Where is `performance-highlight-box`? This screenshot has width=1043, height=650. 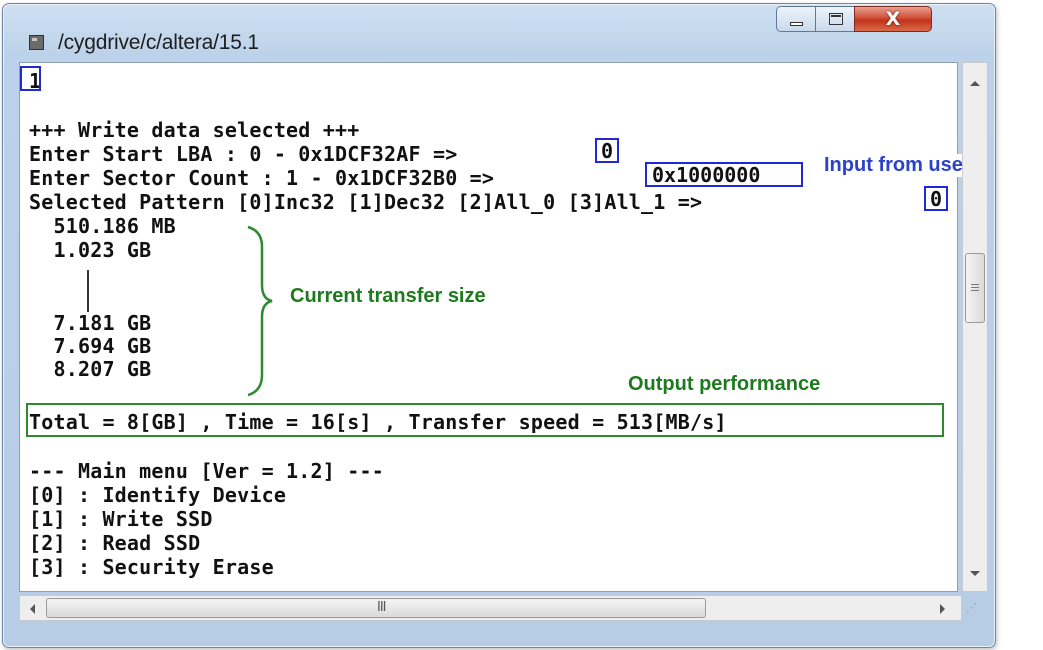 performance-highlight-box is located at coordinates (485, 420).